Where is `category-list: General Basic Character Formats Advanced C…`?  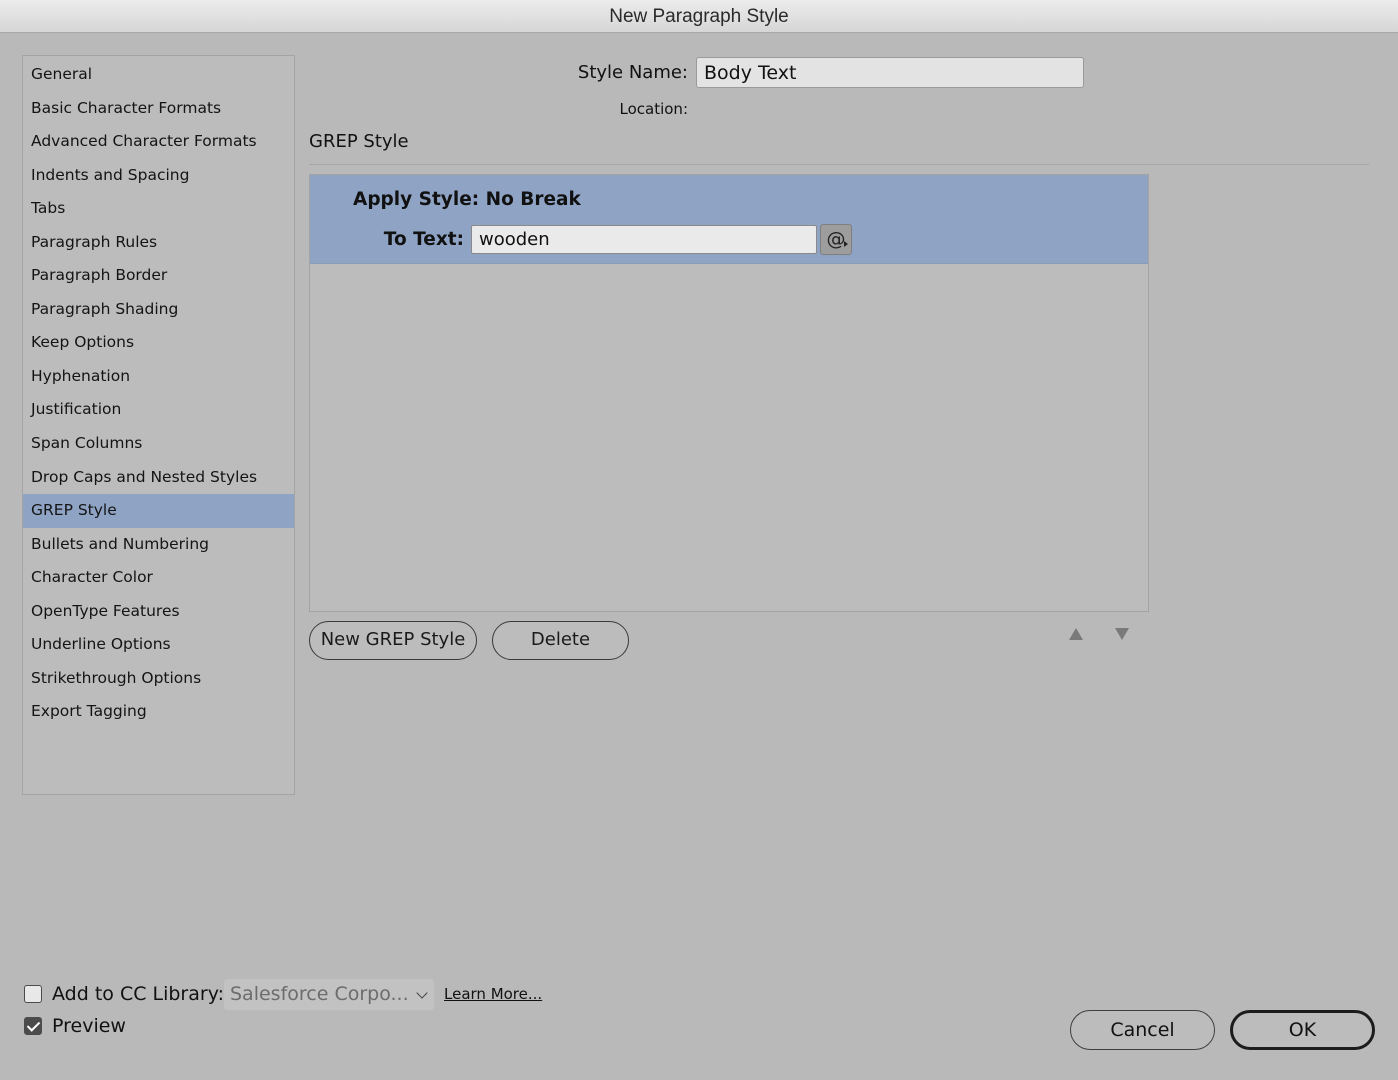 category-list: General Basic Character Formats Advanced C… is located at coordinates (158, 425).